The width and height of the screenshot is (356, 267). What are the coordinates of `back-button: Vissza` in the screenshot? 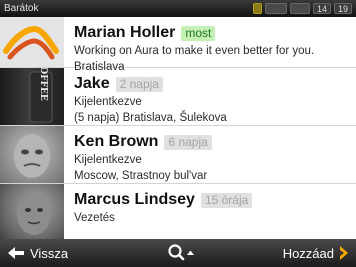 It's located at (37, 253).